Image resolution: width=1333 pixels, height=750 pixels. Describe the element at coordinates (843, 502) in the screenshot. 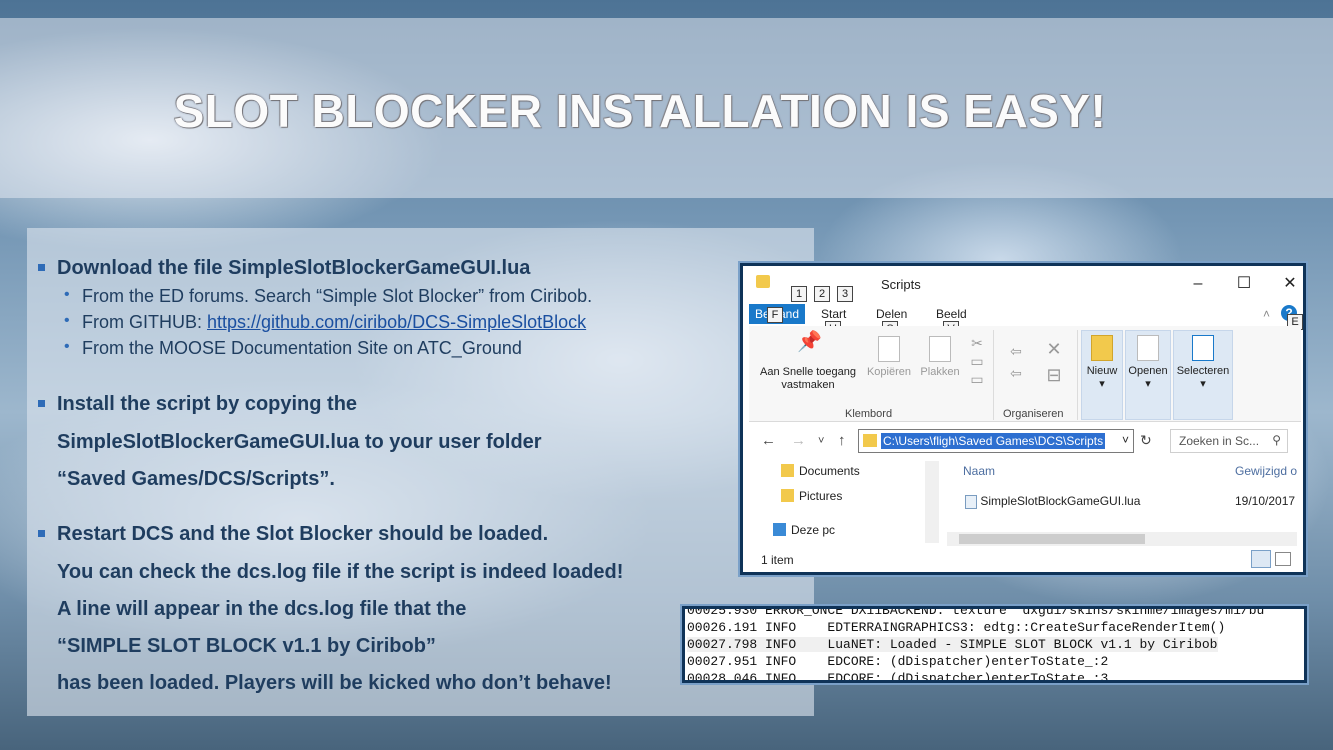

I see `navigation-pane: Documents Pictures Deze pc` at that location.